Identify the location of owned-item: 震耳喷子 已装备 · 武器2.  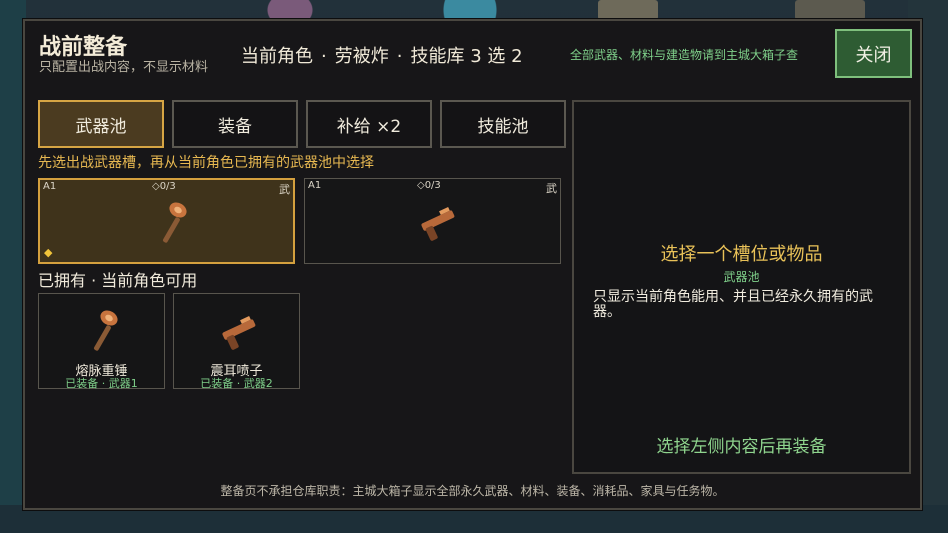
(236, 341).